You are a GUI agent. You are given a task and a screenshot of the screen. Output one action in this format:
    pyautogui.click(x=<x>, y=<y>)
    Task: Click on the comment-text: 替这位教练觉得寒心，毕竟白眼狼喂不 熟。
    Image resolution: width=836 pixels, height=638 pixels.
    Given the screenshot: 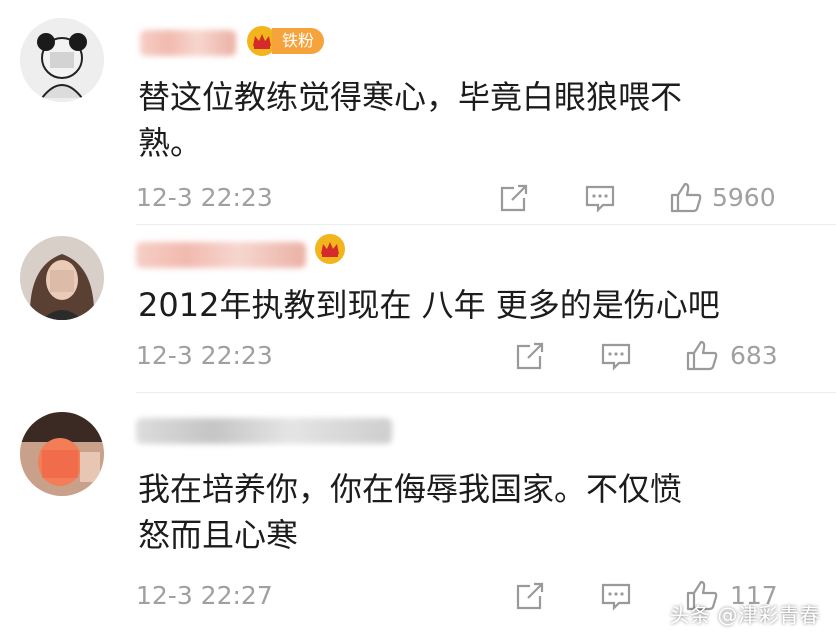 What is the action you would take?
    pyautogui.click(x=410, y=120)
    